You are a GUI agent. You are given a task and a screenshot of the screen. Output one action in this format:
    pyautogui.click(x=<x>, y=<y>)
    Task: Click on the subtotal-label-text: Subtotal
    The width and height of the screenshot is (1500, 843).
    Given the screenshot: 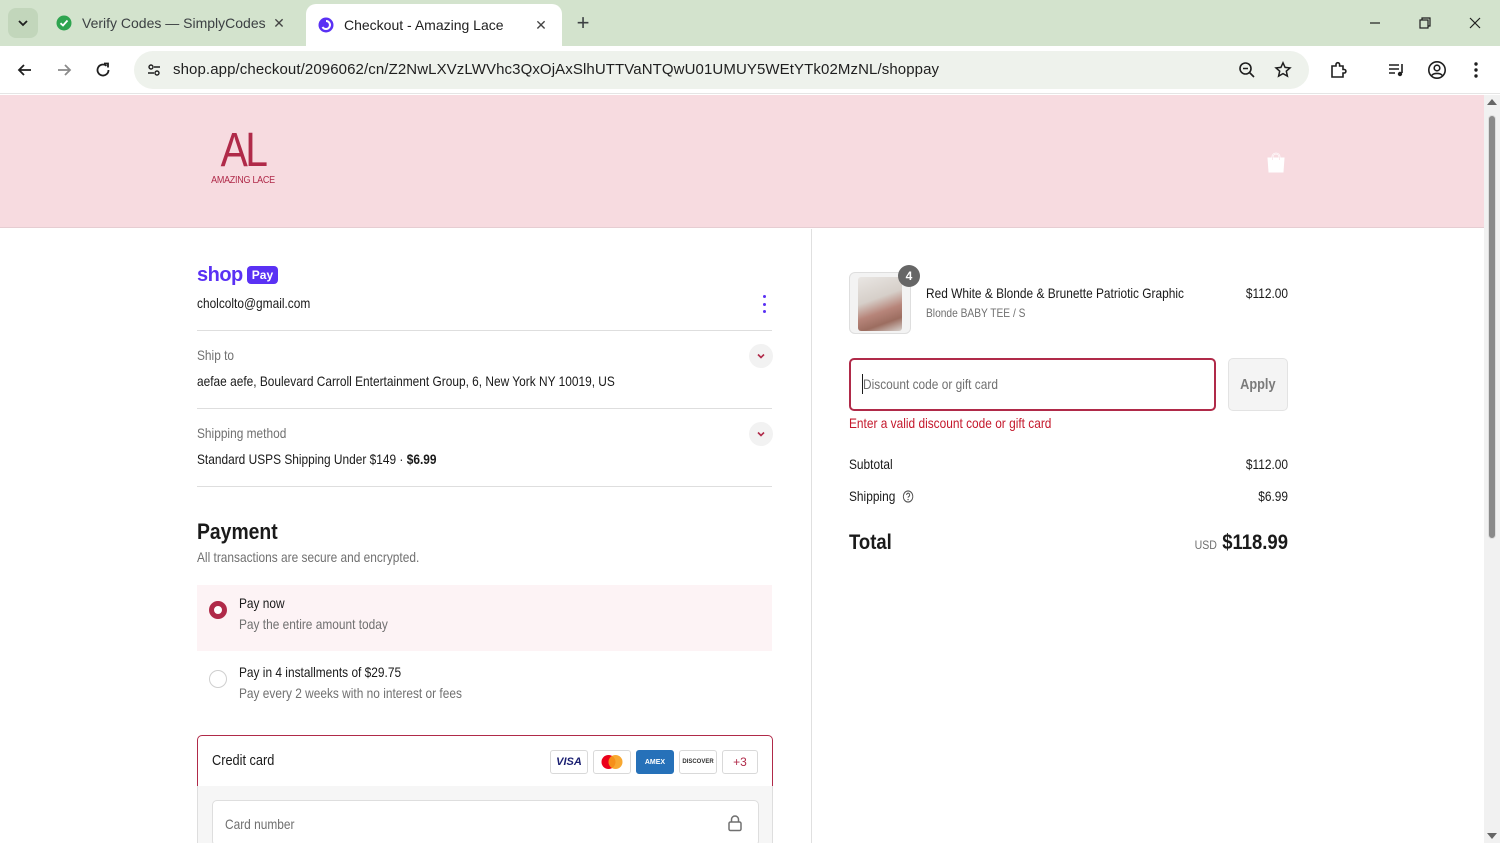 What is the action you would take?
    pyautogui.click(x=871, y=464)
    